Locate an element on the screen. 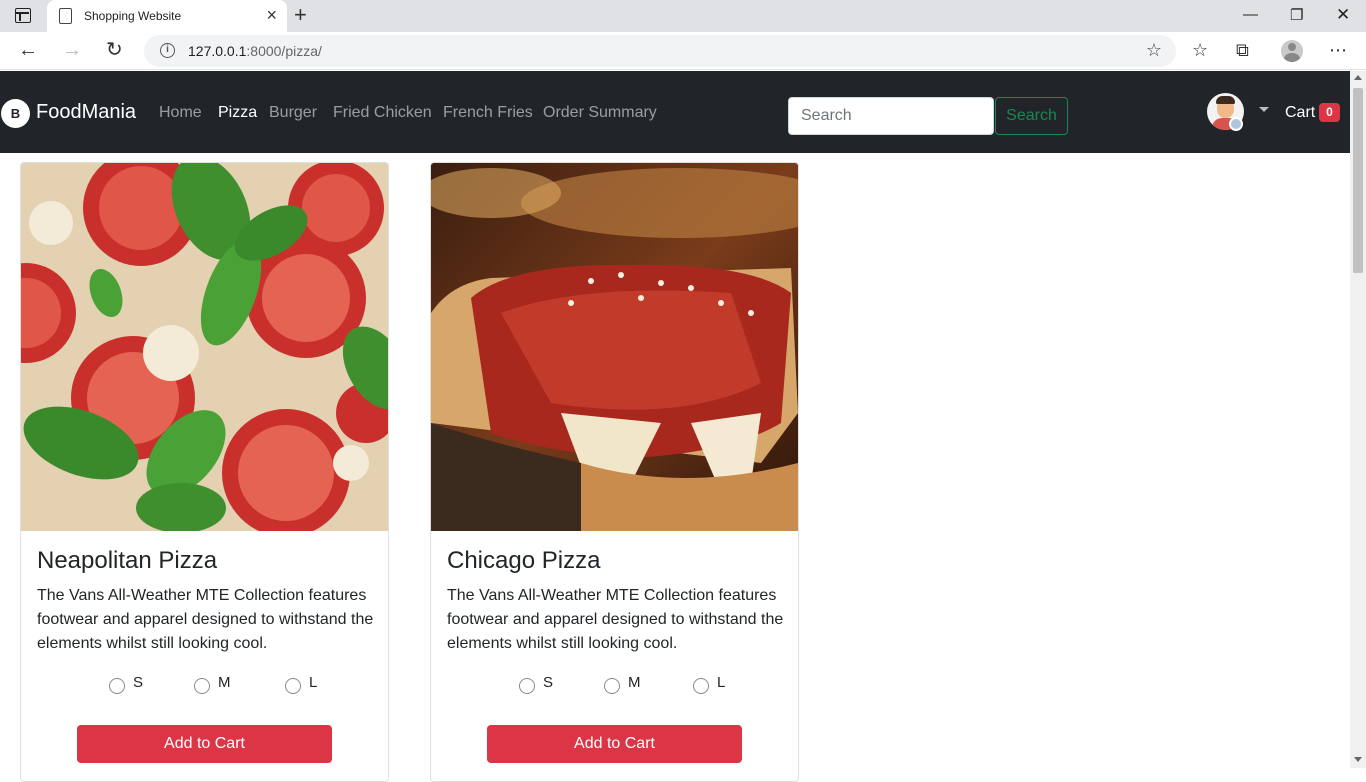  forward-icon: → is located at coordinates (72, 50).